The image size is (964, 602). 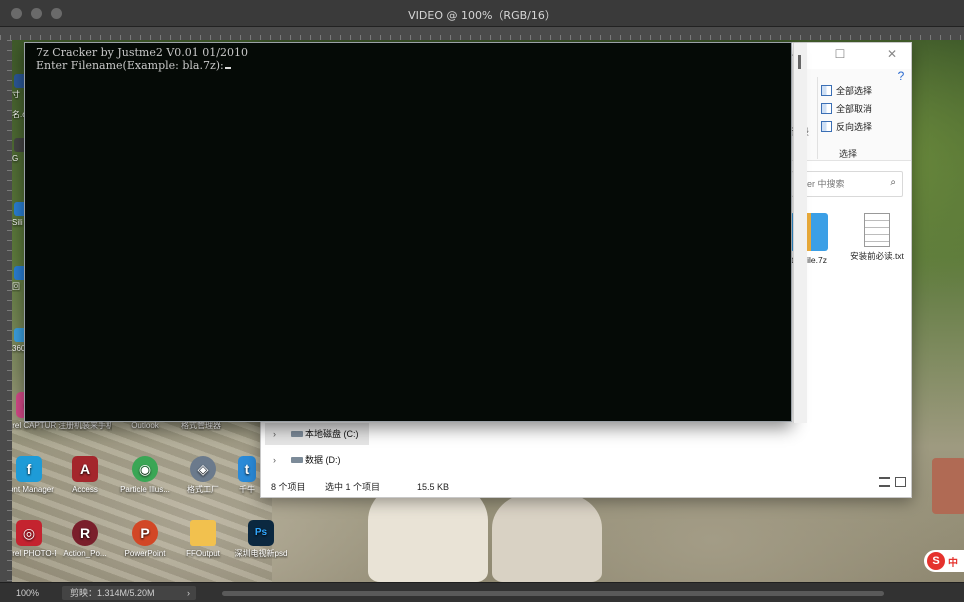 I want to click on font-manager-icon: f, so click(x=29, y=469).